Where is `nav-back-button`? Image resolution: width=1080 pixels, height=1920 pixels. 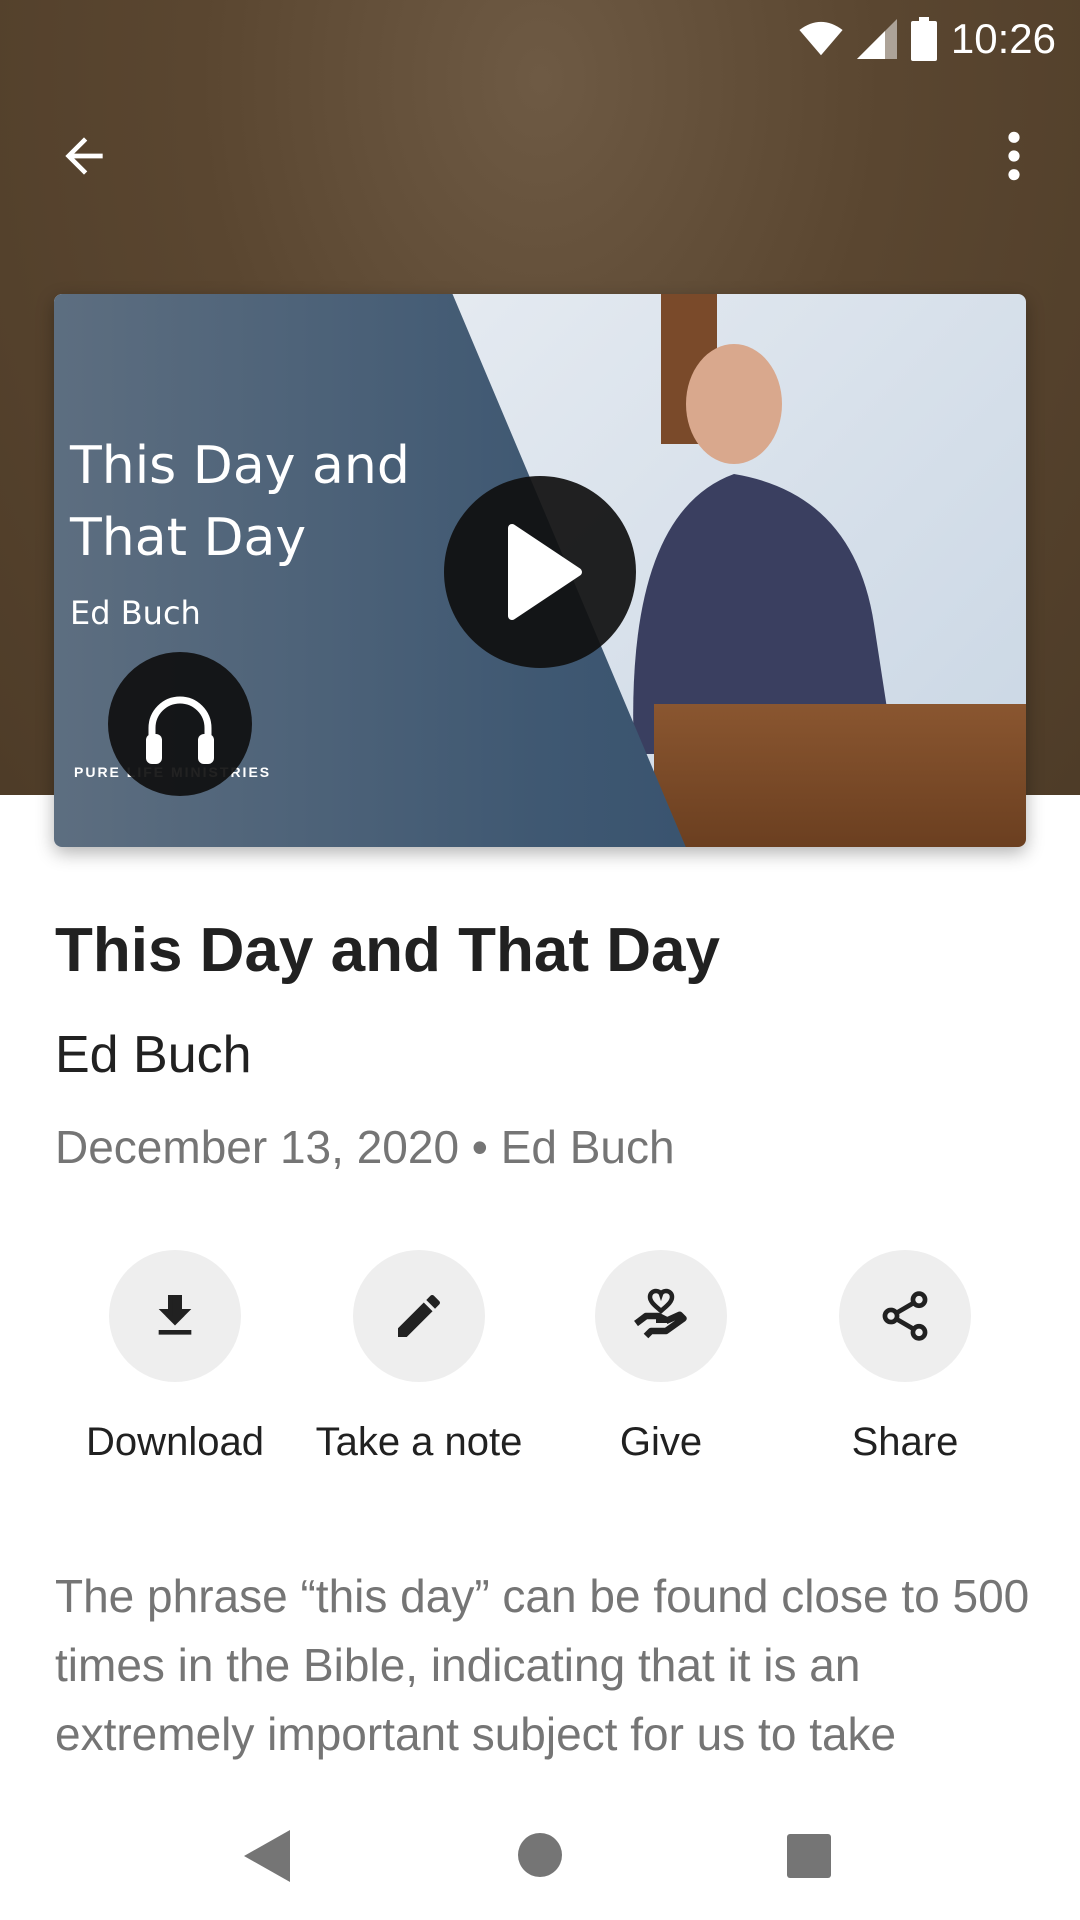 nav-back-button is located at coordinates (267, 1858).